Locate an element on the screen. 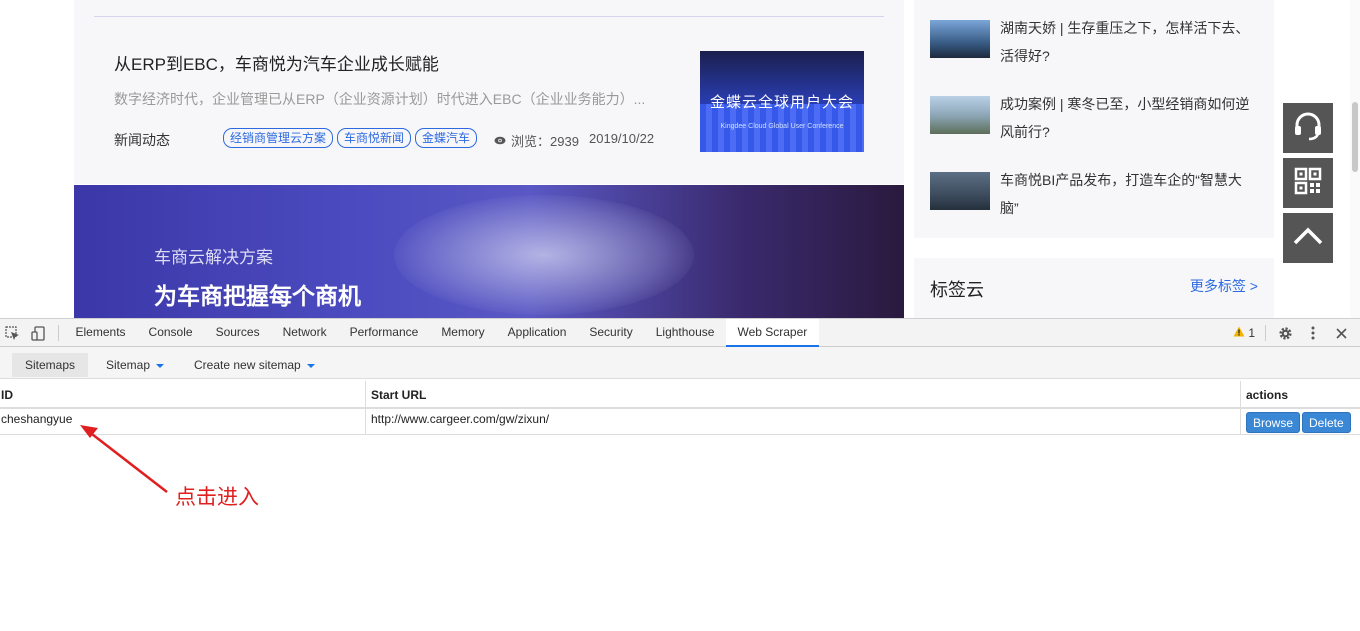  tab-application: Application is located at coordinates (537, 333).